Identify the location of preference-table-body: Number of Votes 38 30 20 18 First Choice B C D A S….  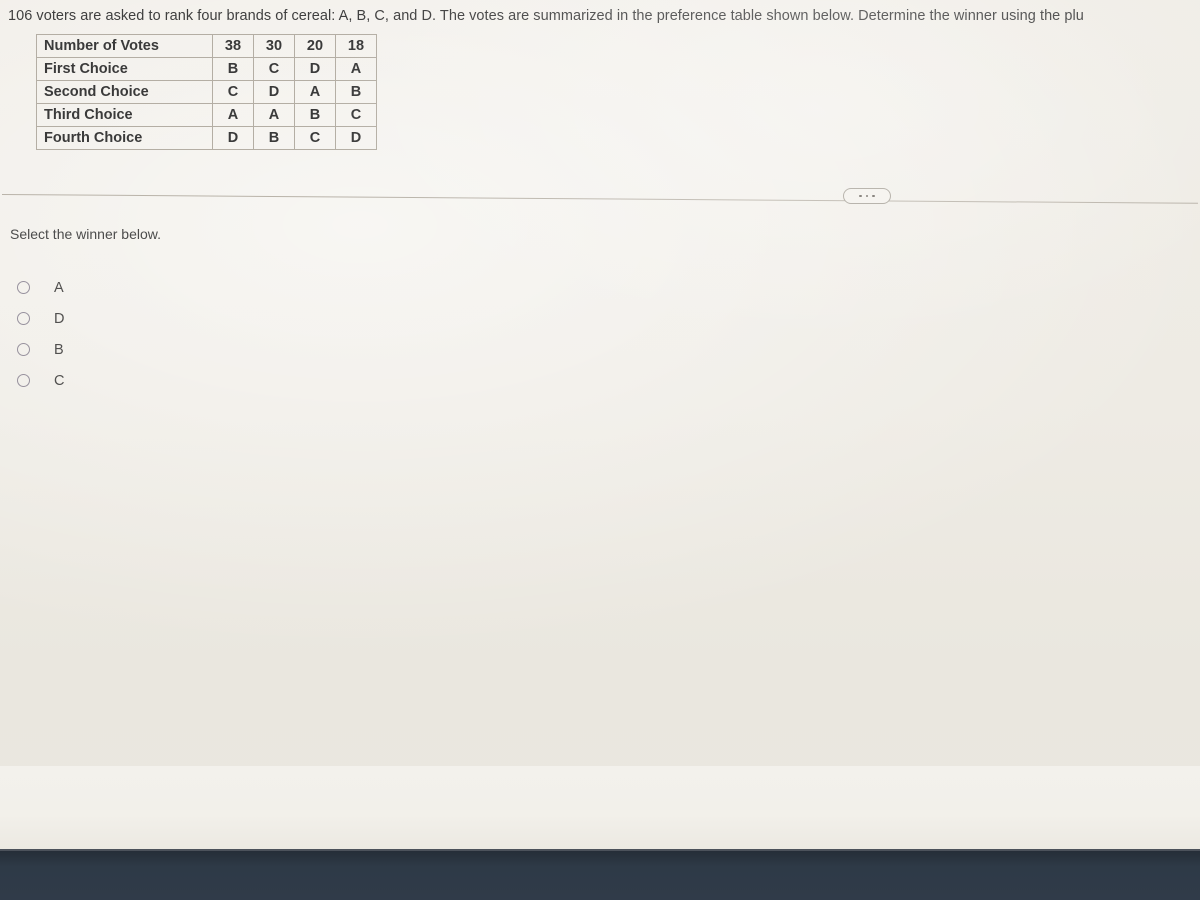
(206, 92).